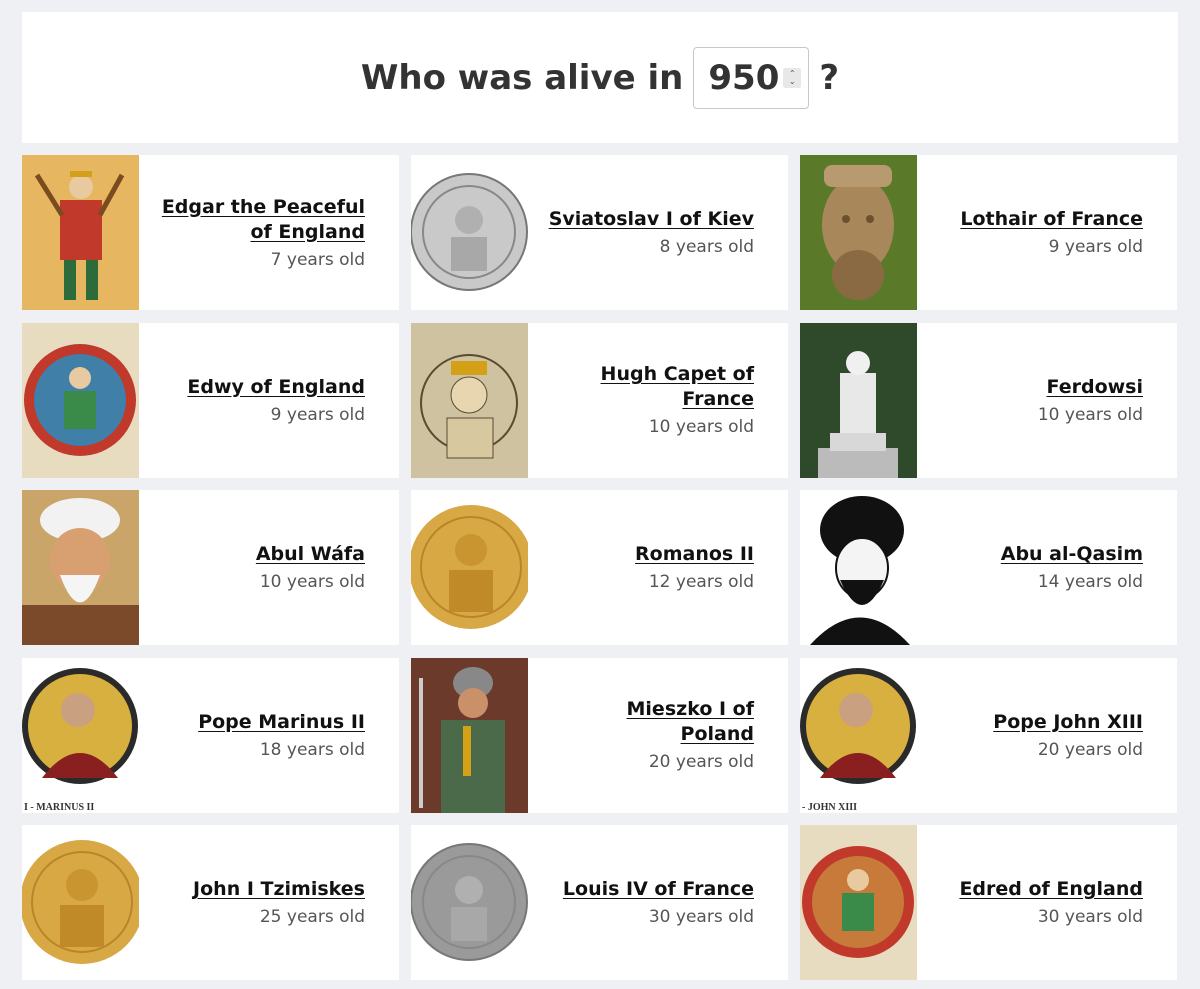 The width and height of the screenshot is (1200, 989). I want to click on person-card: Mieszko I of Poland 20 years old, so click(599, 735).